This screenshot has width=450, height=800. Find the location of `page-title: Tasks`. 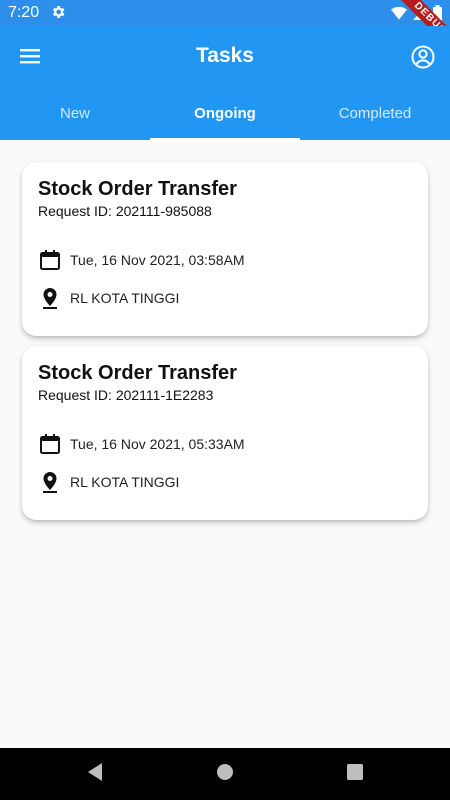

page-title: Tasks is located at coordinates (225, 55).